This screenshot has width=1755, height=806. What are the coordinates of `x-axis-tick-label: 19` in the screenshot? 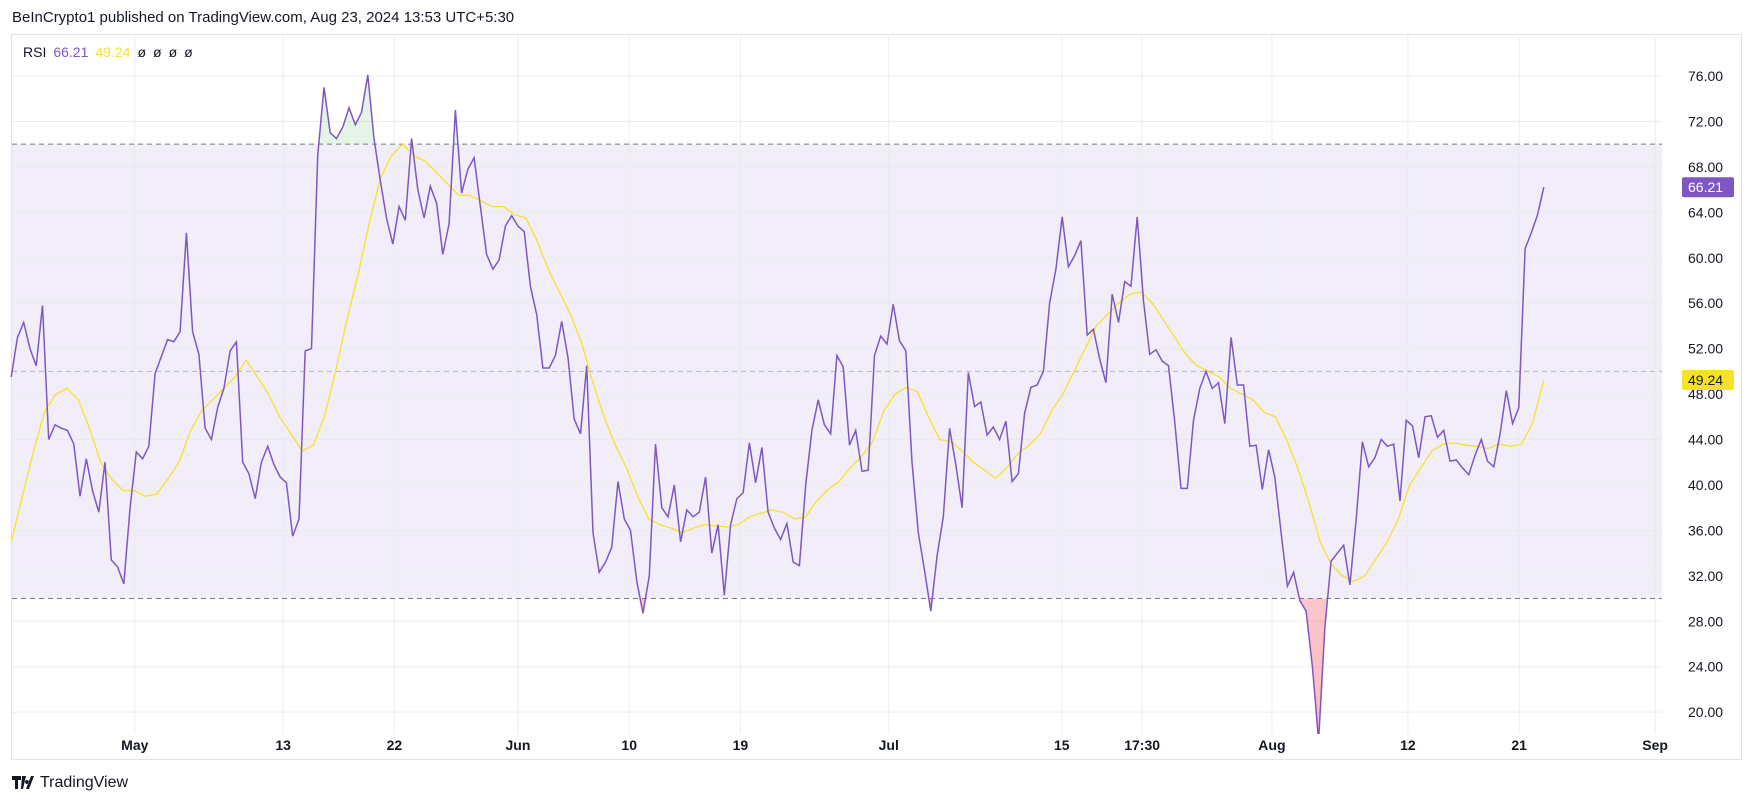 It's located at (741, 745).